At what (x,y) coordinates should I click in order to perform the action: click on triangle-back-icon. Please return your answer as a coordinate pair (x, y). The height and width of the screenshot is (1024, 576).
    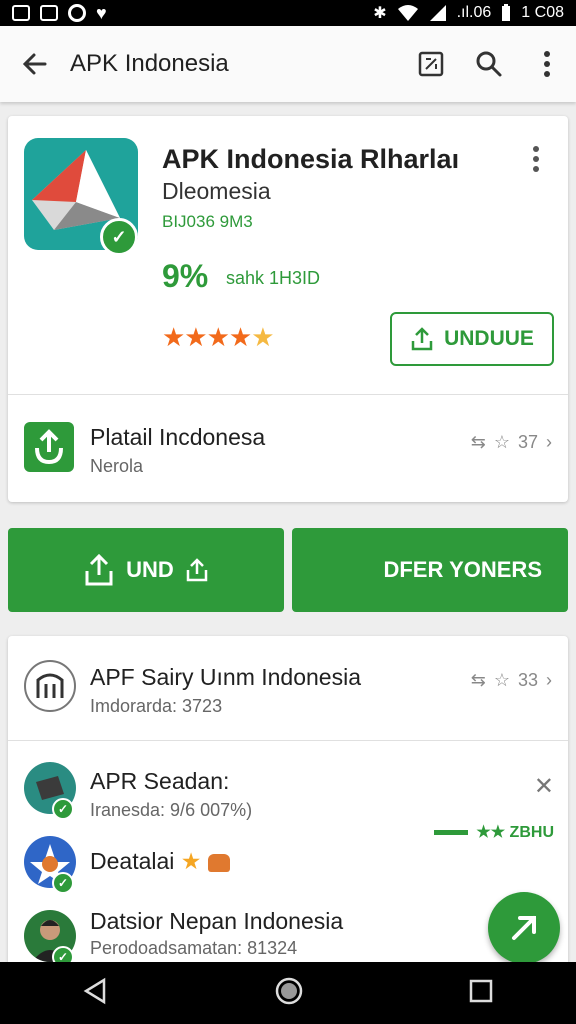
    Looking at the image, I should click on (94, 990).